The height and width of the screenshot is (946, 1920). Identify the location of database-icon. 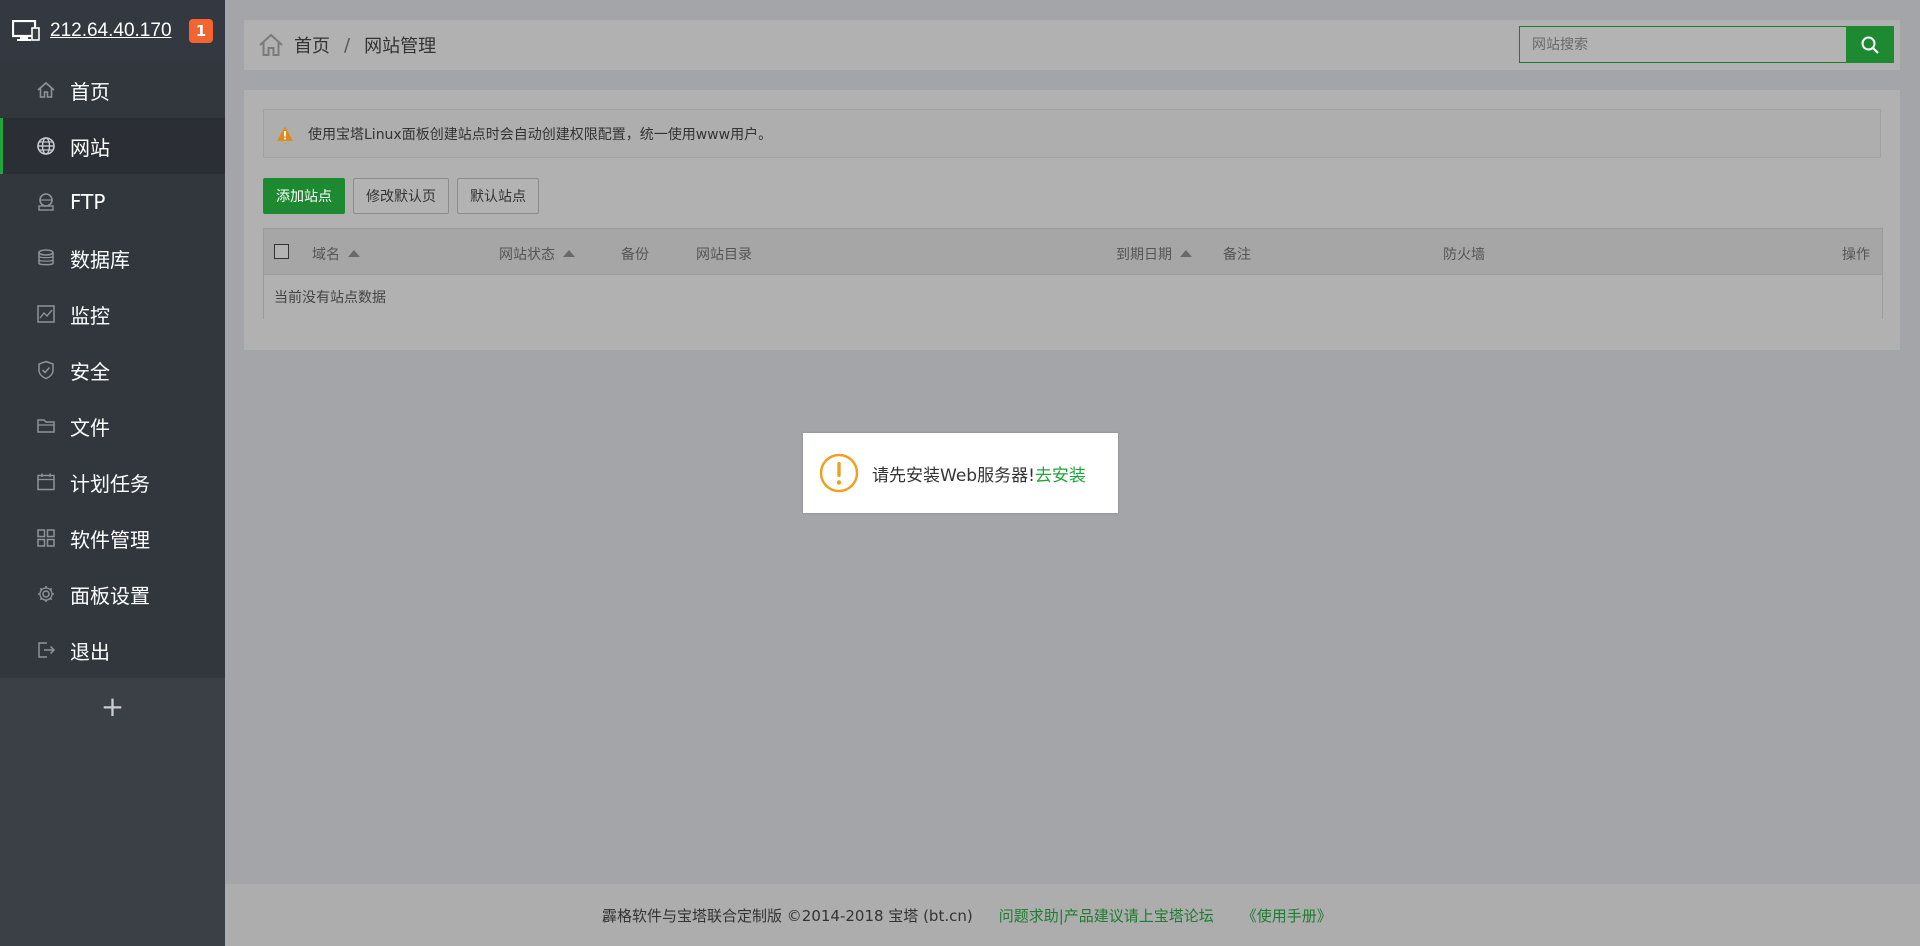
(46, 258).